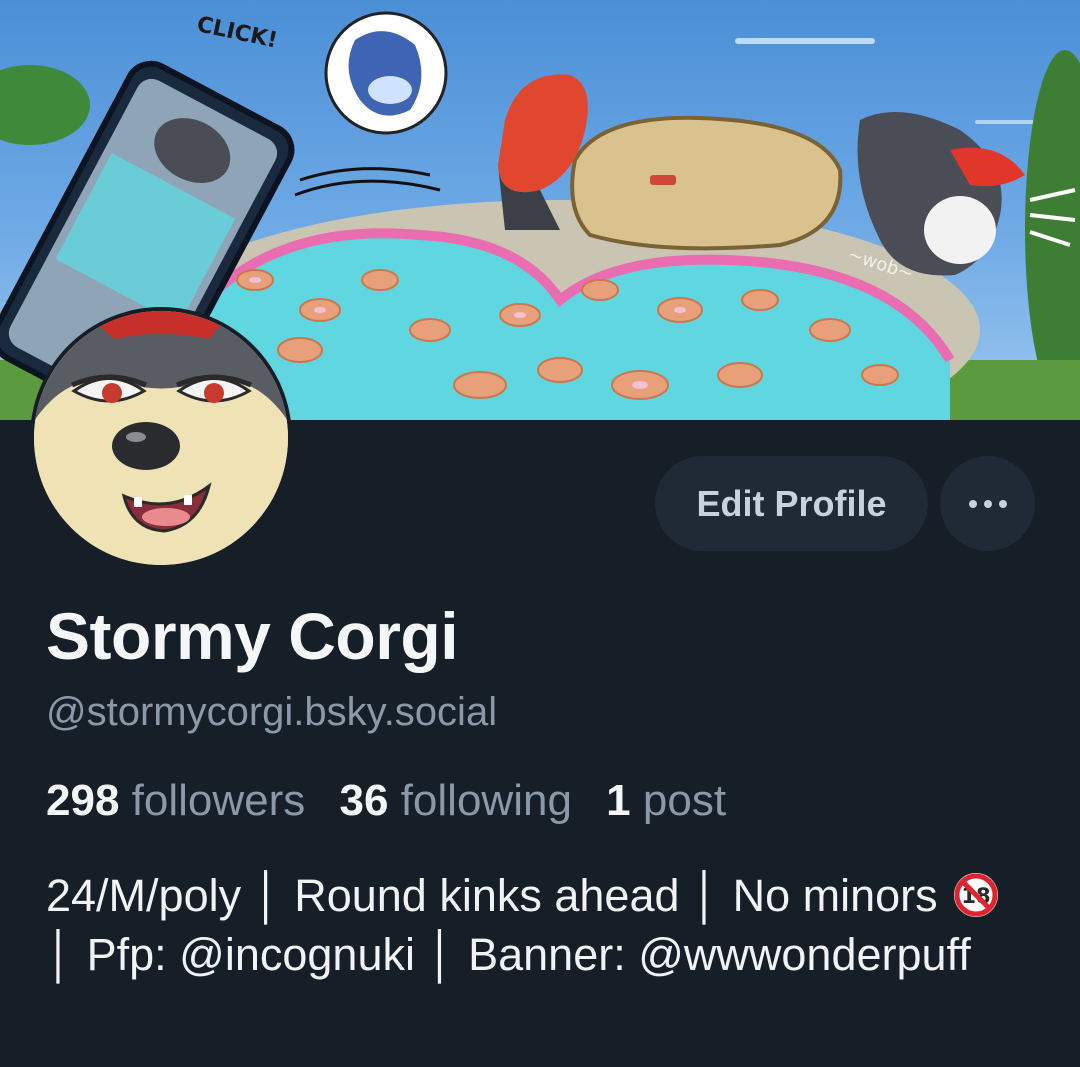 The image size is (1080, 1067). Describe the element at coordinates (252, 636) in the screenshot. I see `display-name: Stormy Corgi` at that location.